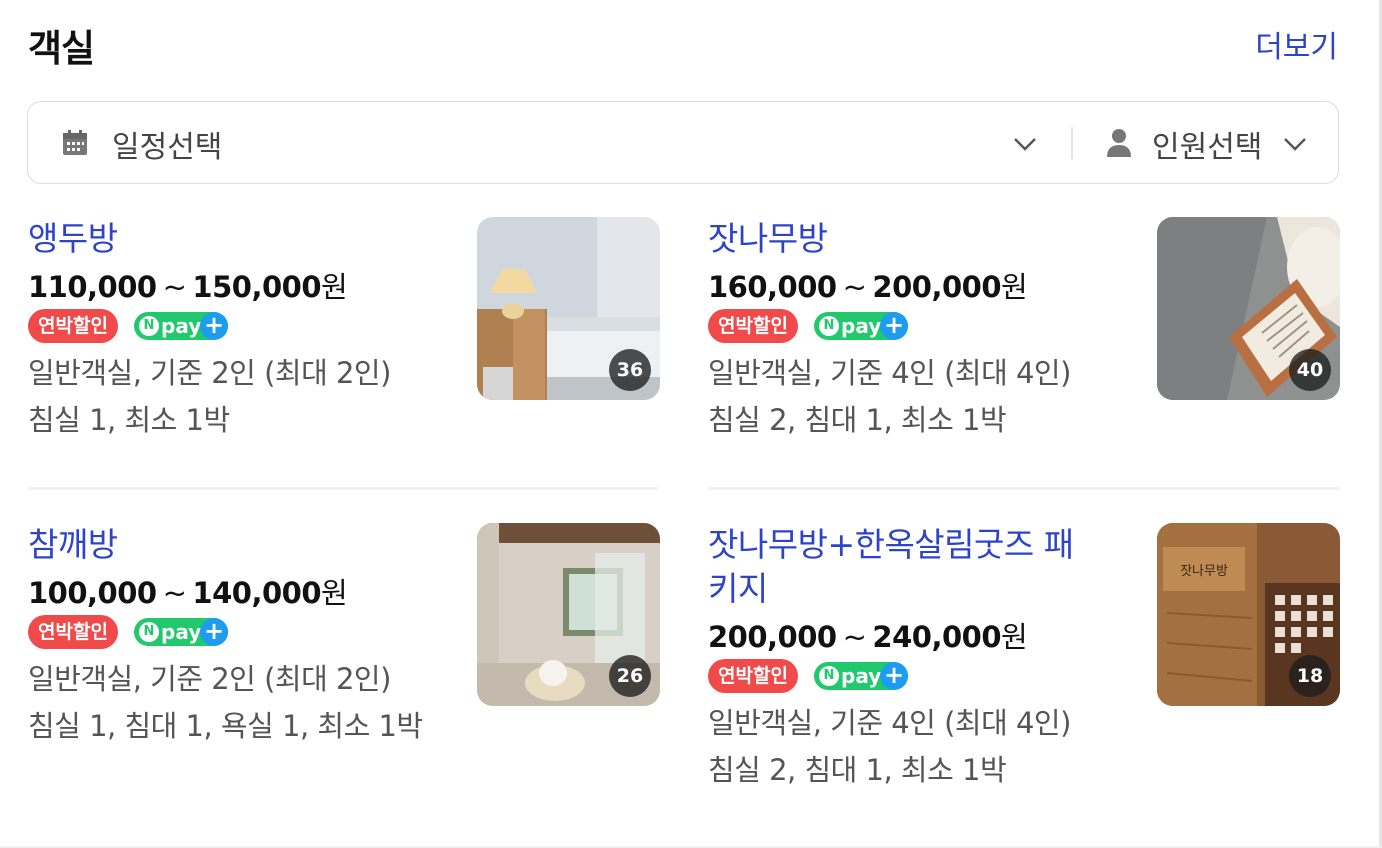 The height and width of the screenshot is (848, 1382). I want to click on person-select: 인원선택, so click(1213, 142).